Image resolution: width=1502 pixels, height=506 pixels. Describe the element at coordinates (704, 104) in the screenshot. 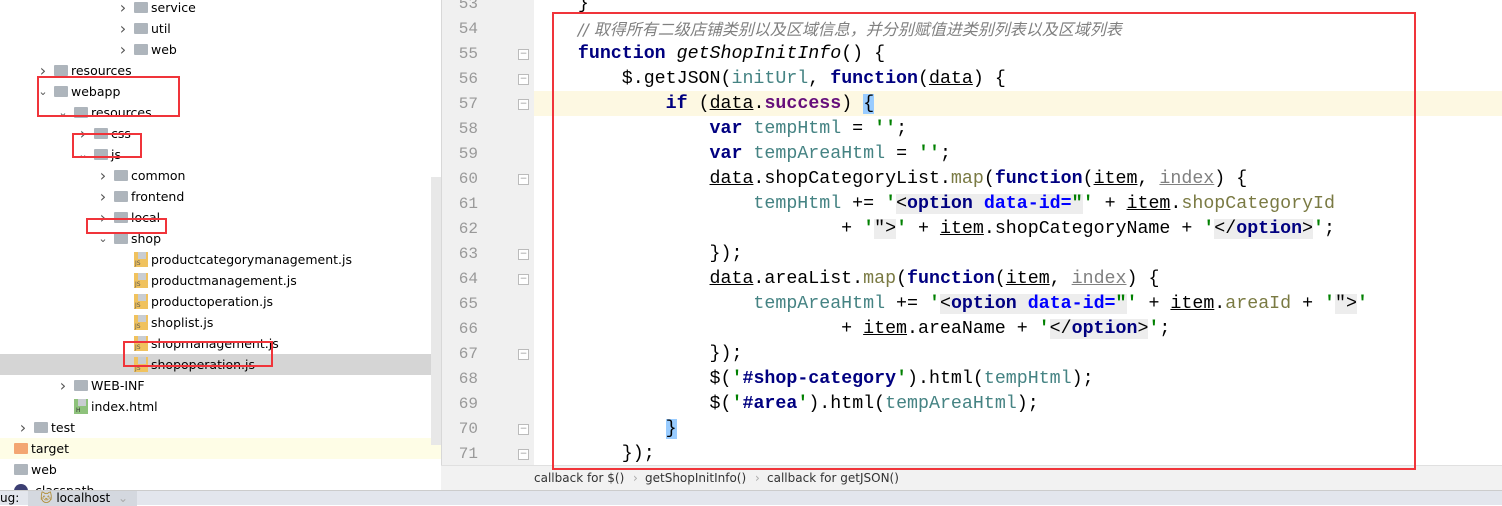

I see `code-line: if (data.success) {` at that location.